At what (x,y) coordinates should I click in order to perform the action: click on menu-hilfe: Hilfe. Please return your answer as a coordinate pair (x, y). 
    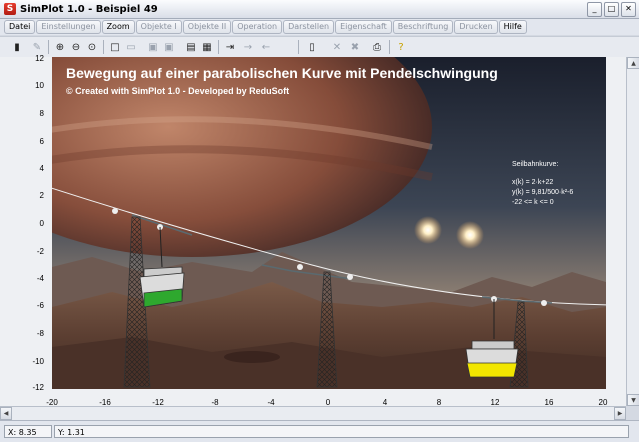
    Looking at the image, I should click on (512, 27).